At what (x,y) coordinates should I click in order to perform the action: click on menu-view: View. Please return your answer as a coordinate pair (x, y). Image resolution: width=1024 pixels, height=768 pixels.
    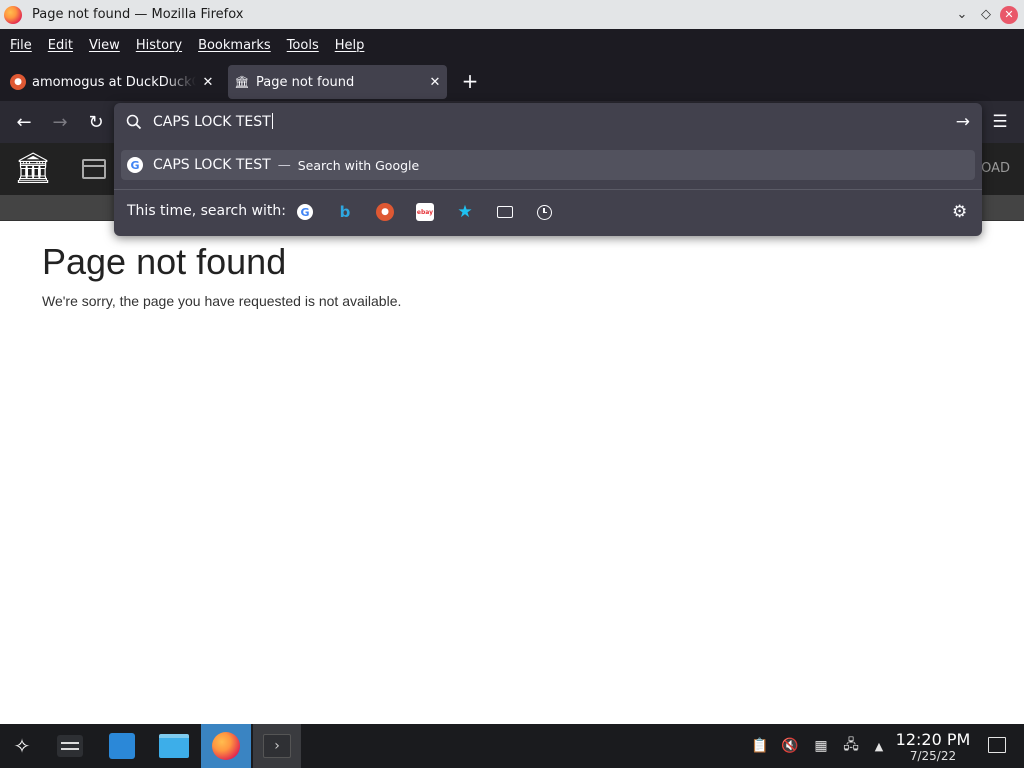
    Looking at the image, I should click on (104, 45).